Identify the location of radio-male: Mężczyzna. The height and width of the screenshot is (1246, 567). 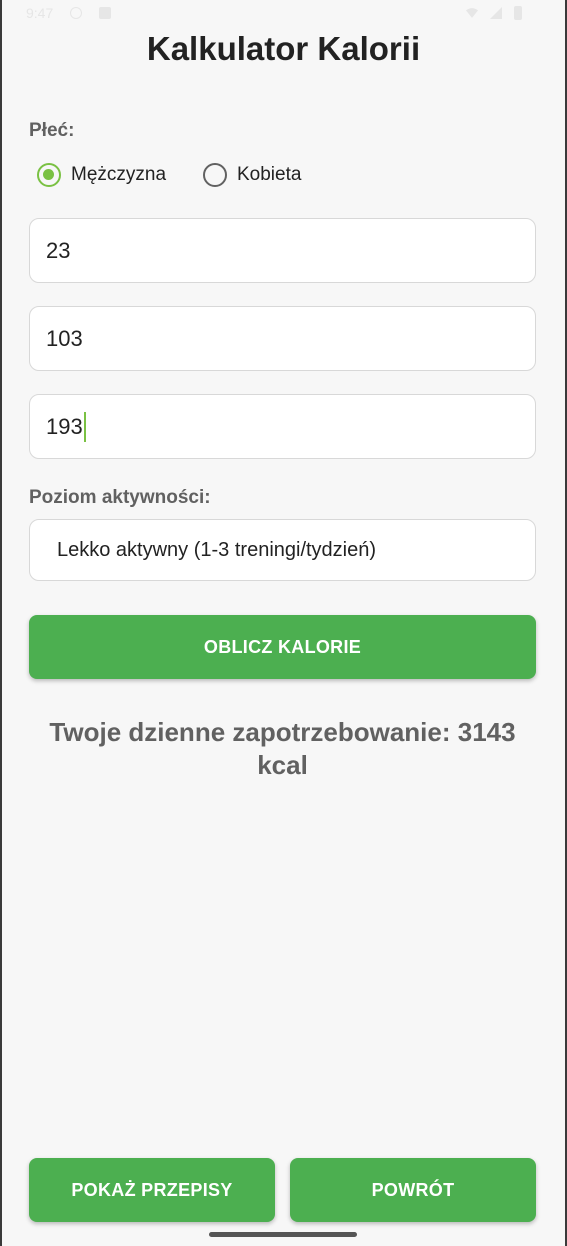
(101, 175).